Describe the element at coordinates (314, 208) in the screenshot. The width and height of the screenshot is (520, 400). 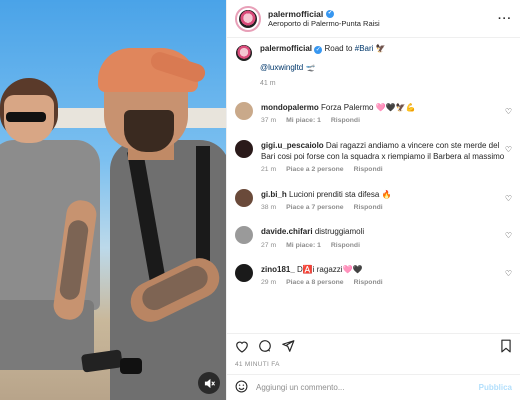
I see `comment-likes: Piace a 7 persone` at that location.